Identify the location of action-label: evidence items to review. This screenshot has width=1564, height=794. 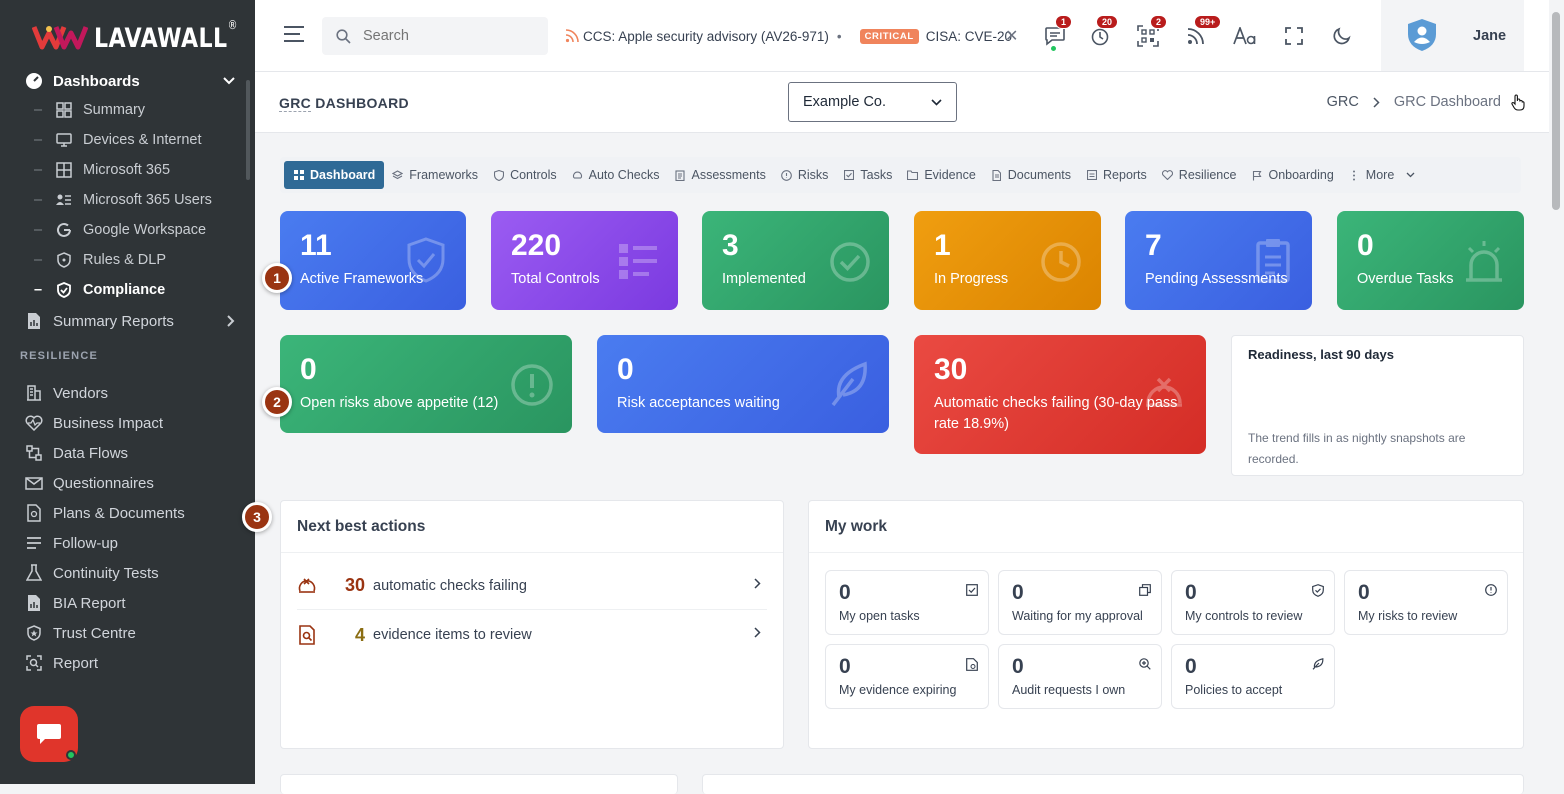
(452, 635).